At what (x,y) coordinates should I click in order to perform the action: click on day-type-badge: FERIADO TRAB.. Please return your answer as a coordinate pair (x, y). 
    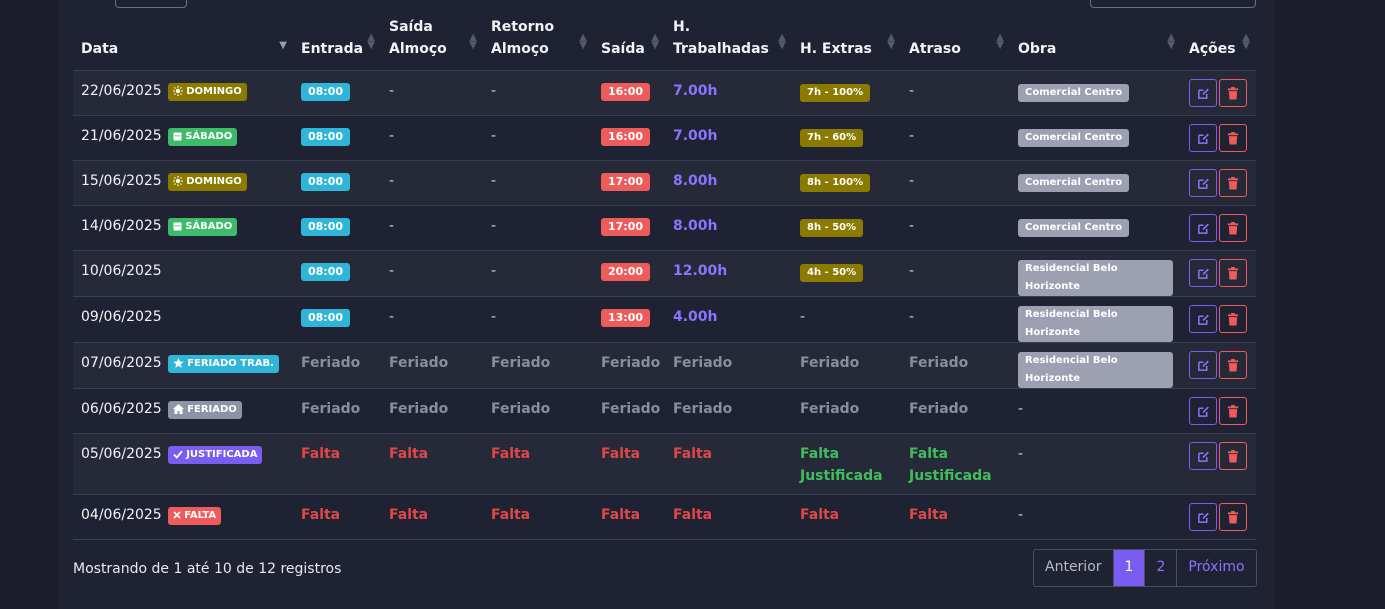
    Looking at the image, I should click on (223, 364).